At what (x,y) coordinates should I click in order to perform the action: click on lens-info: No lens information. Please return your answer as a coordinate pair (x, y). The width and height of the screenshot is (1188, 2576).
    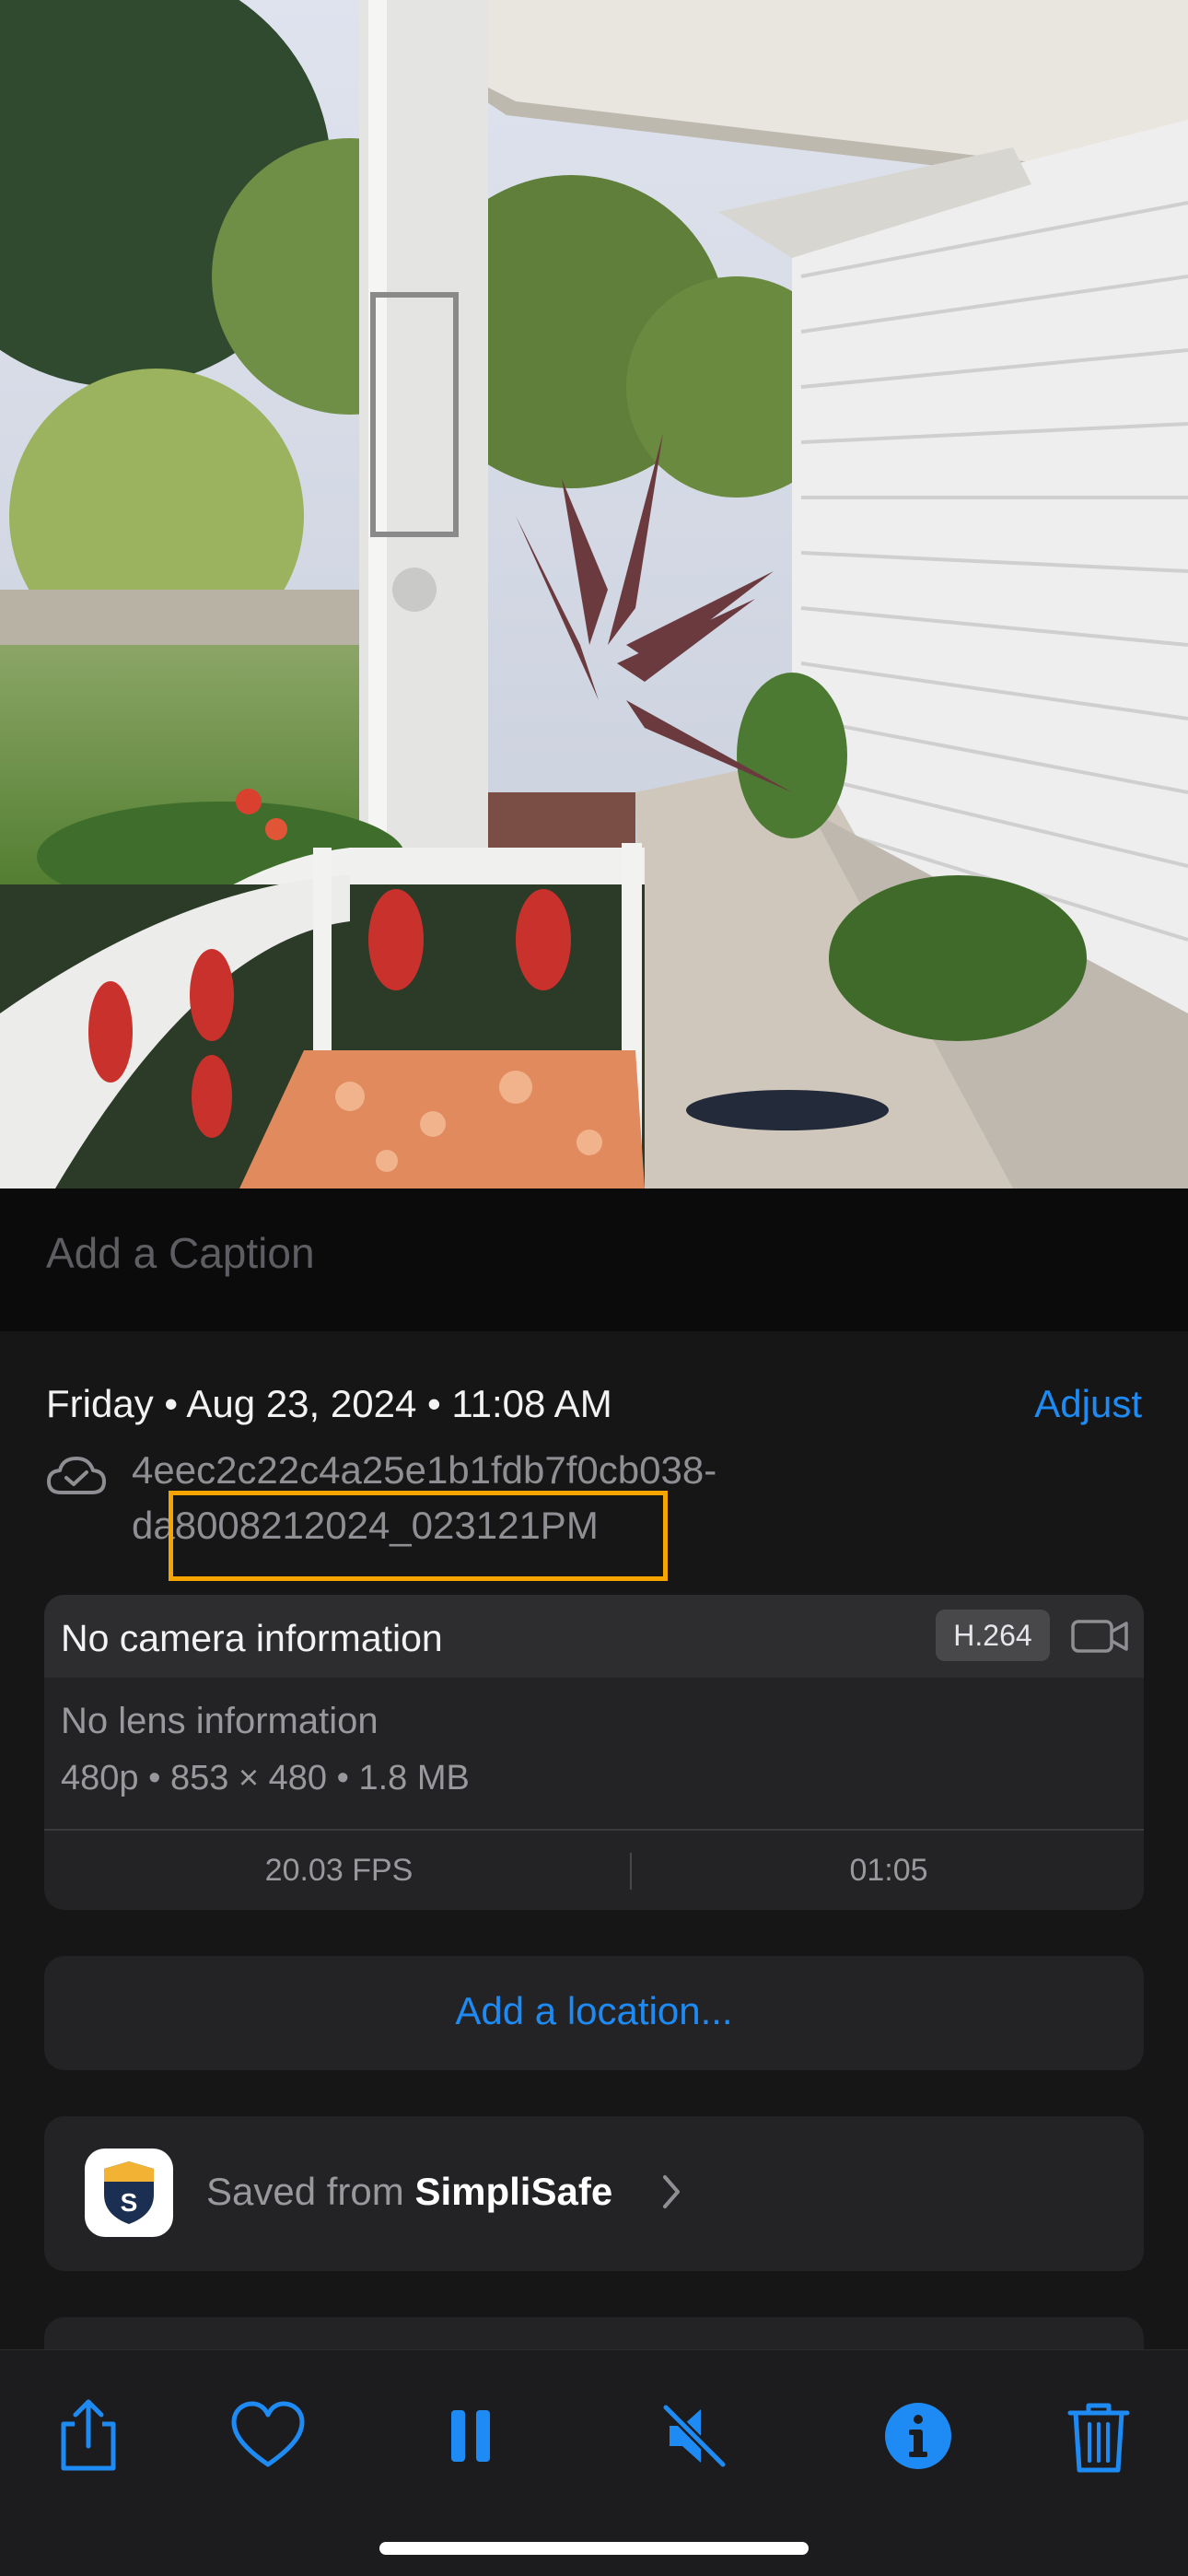
    Looking at the image, I should click on (220, 1721).